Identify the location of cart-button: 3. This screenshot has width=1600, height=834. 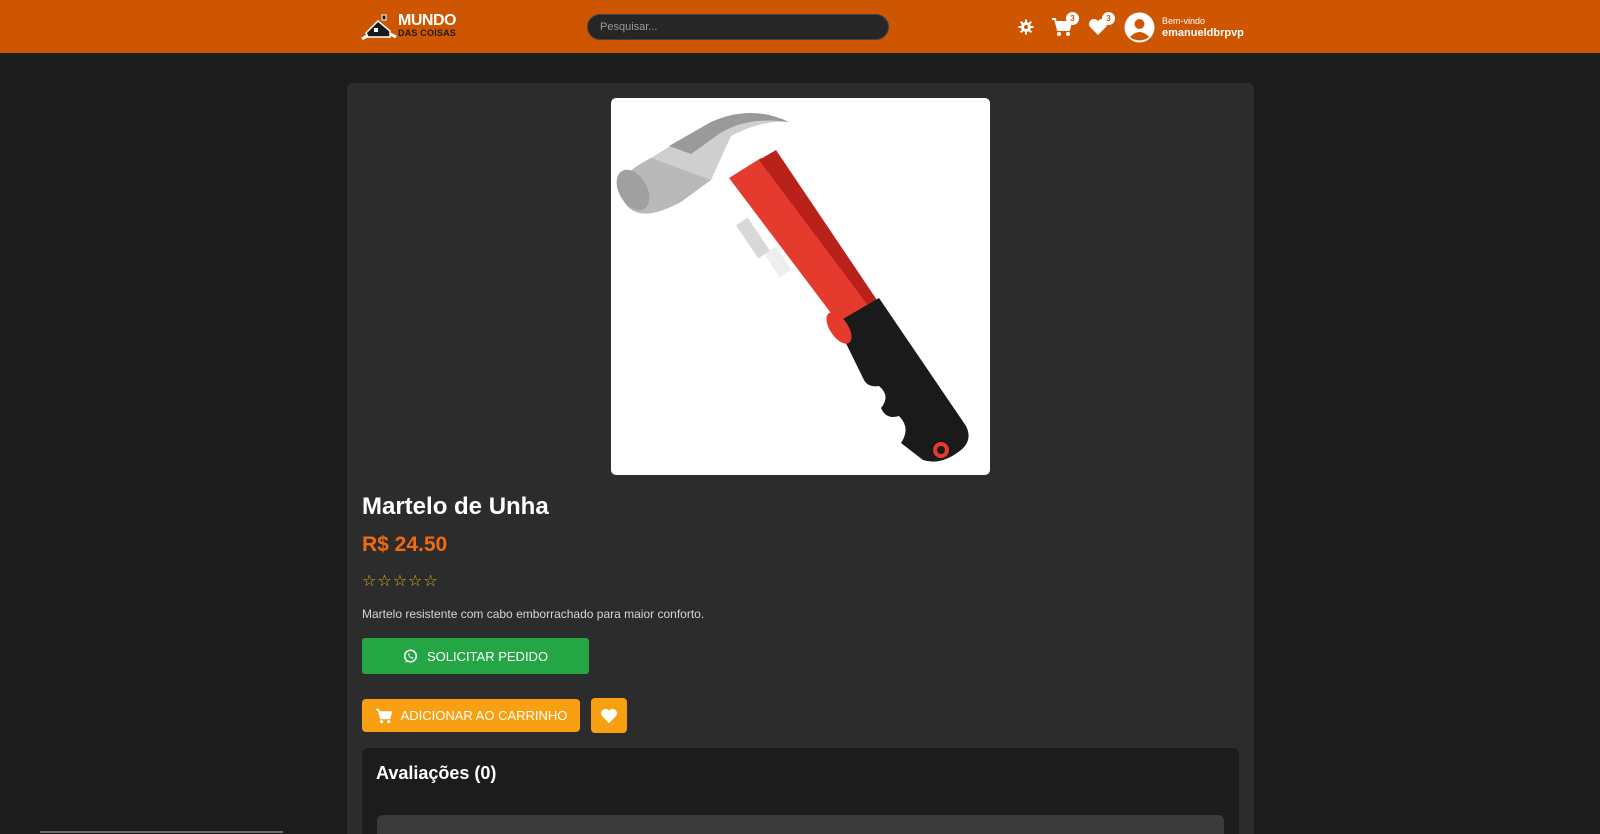
(1064, 26).